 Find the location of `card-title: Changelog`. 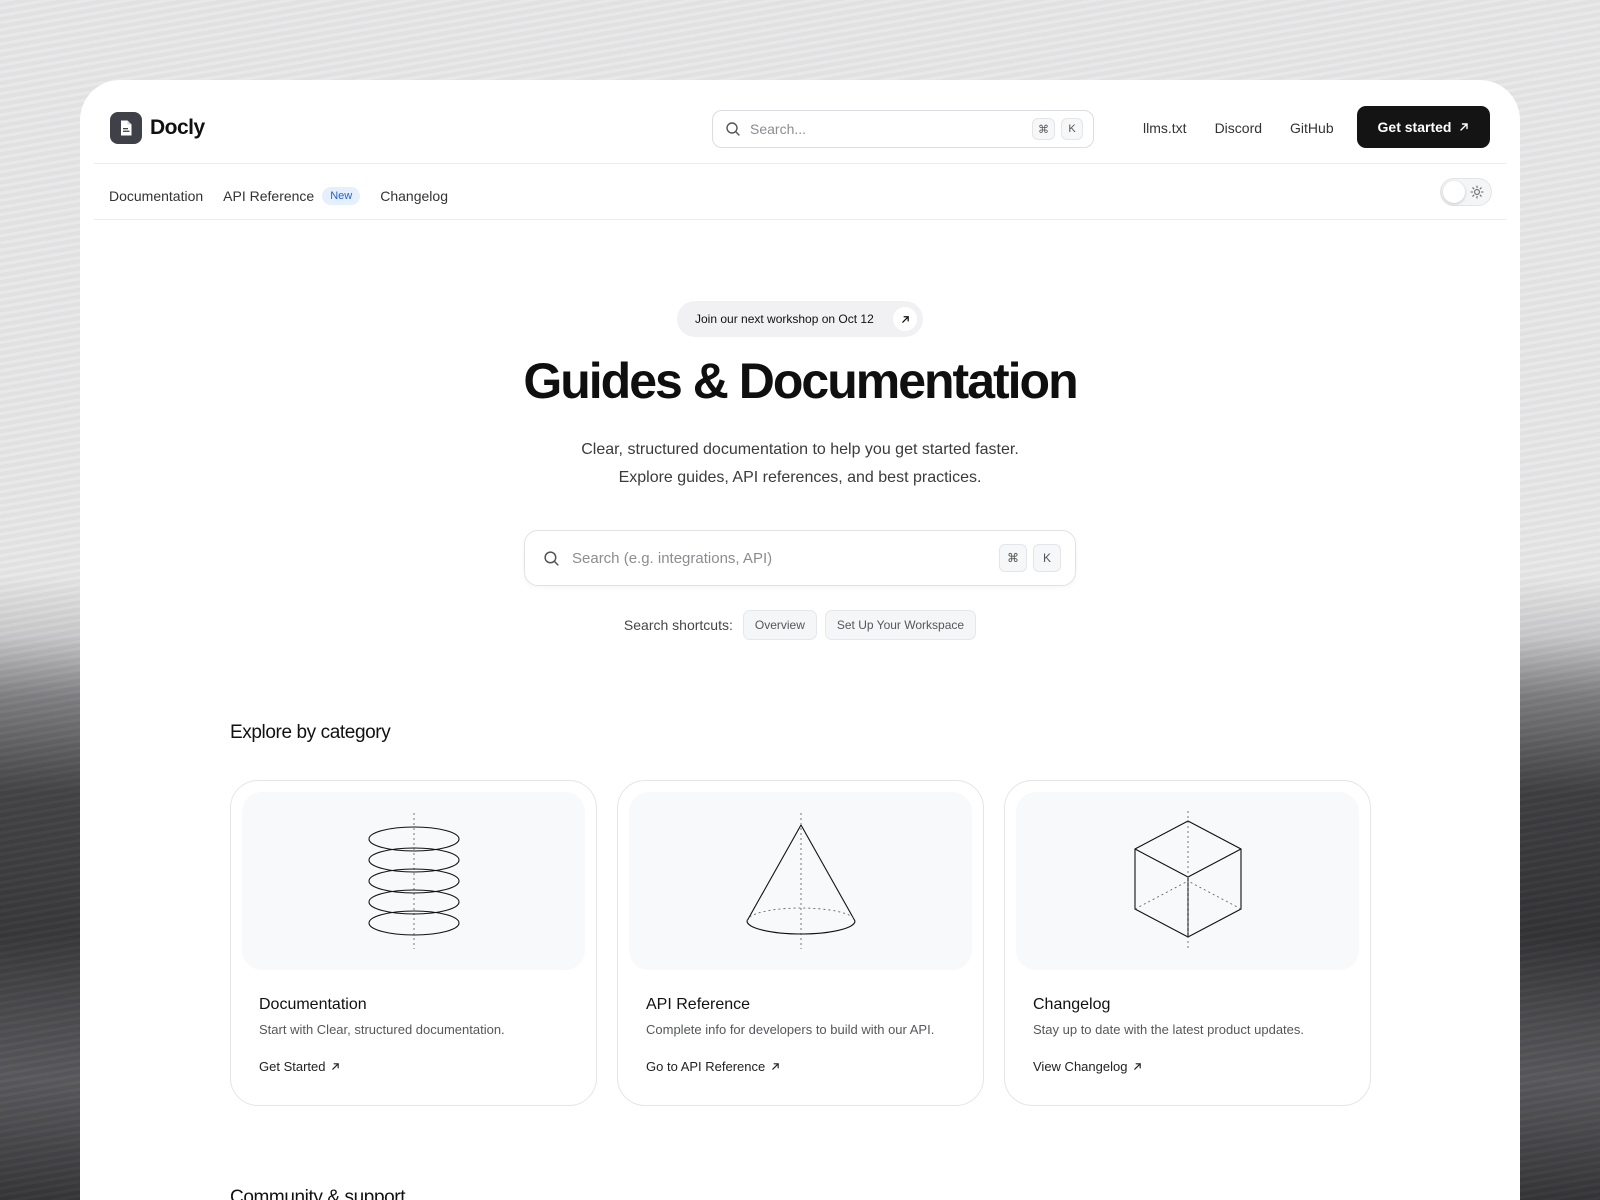

card-title: Changelog is located at coordinates (1072, 1004).